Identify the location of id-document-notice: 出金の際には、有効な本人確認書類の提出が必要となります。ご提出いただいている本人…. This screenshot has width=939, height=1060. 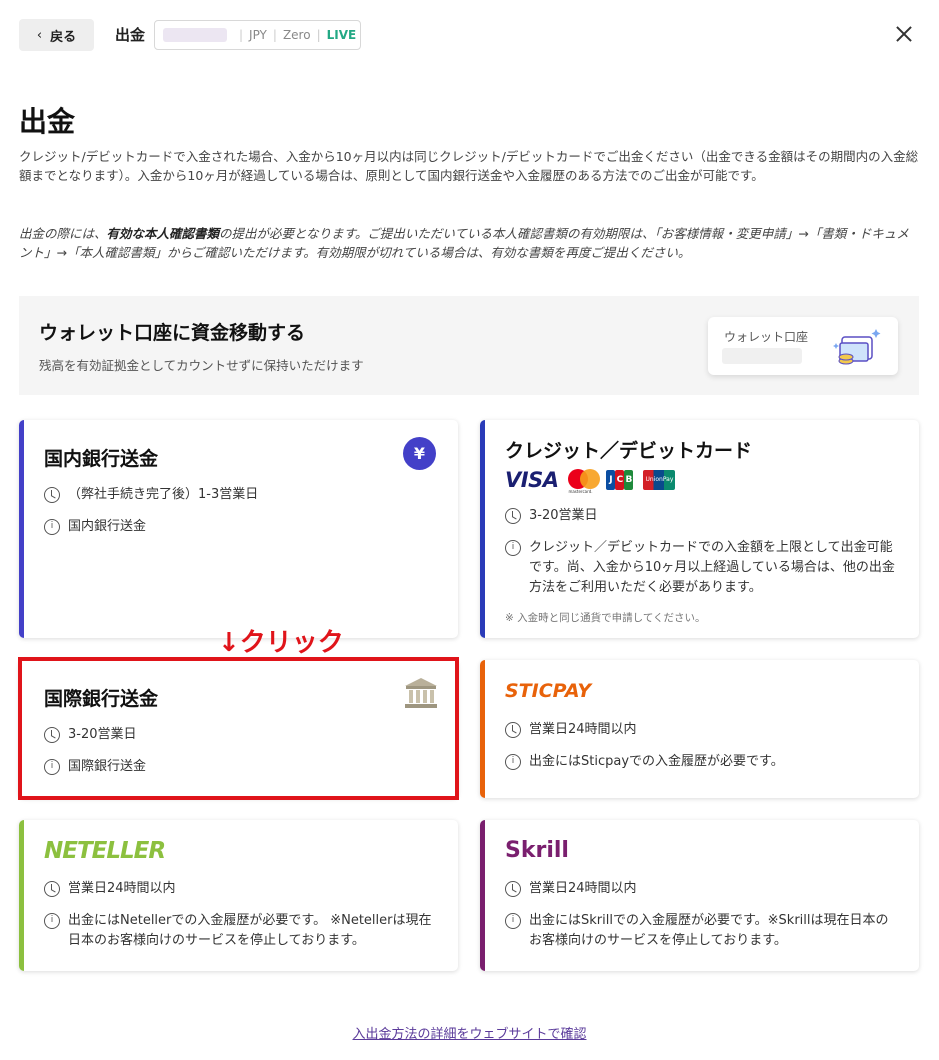
(464, 243).